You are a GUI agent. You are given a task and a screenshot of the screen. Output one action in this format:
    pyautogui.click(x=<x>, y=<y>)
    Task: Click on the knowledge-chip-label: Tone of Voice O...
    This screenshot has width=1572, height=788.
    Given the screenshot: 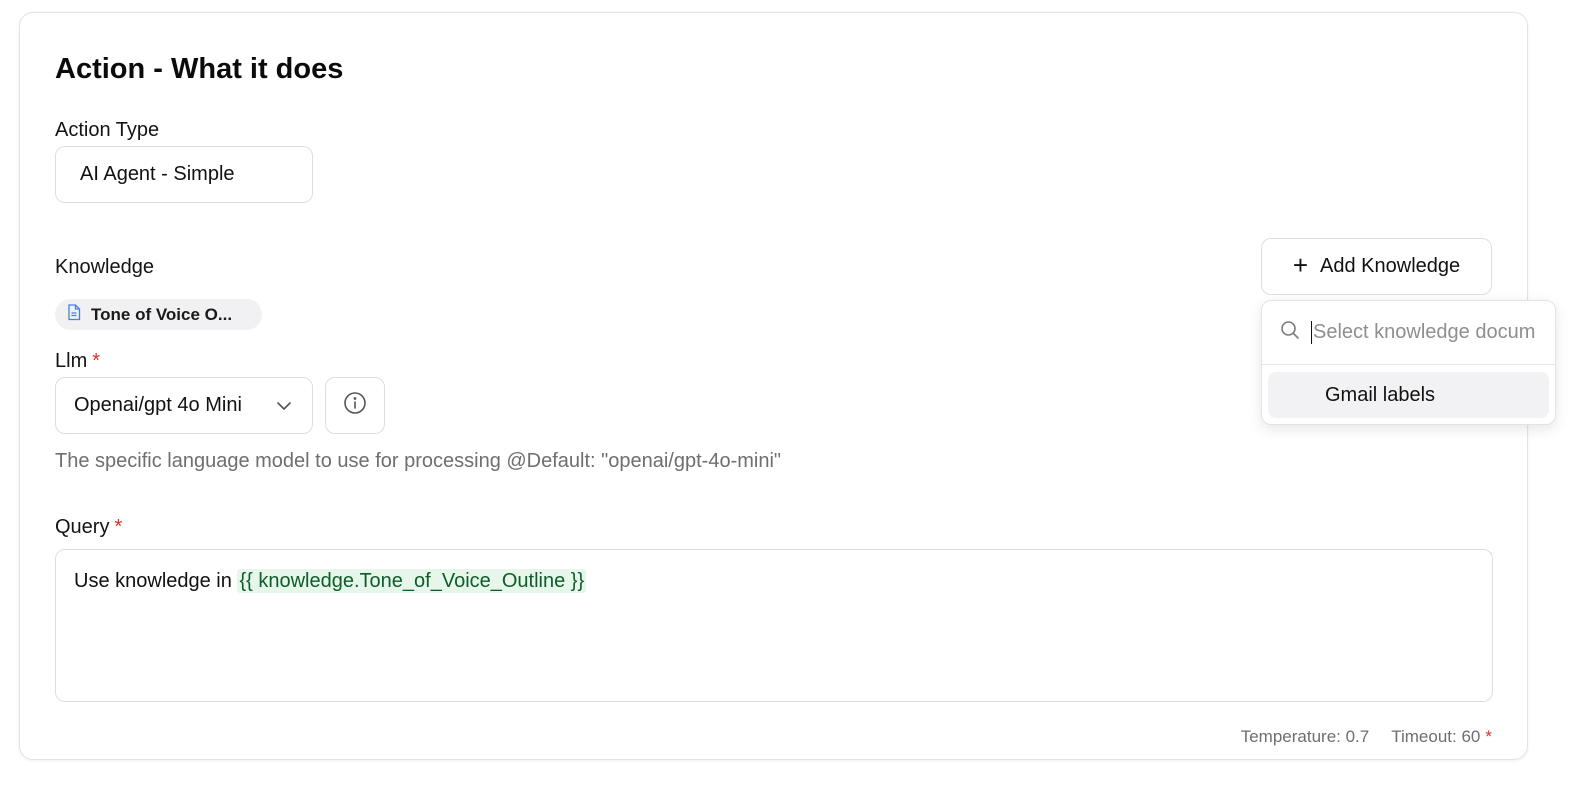 What is the action you would take?
    pyautogui.click(x=162, y=314)
    